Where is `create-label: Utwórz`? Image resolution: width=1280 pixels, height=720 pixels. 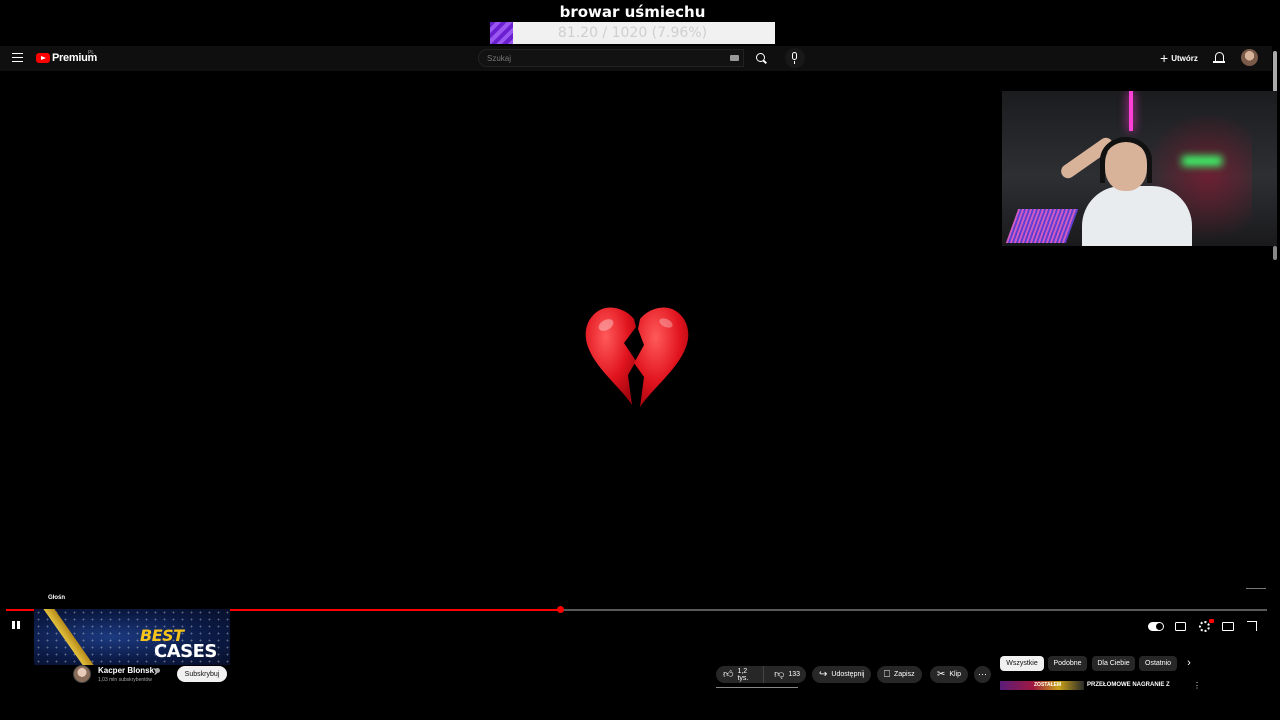
create-label: Utwórz is located at coordinates (1184, 58).